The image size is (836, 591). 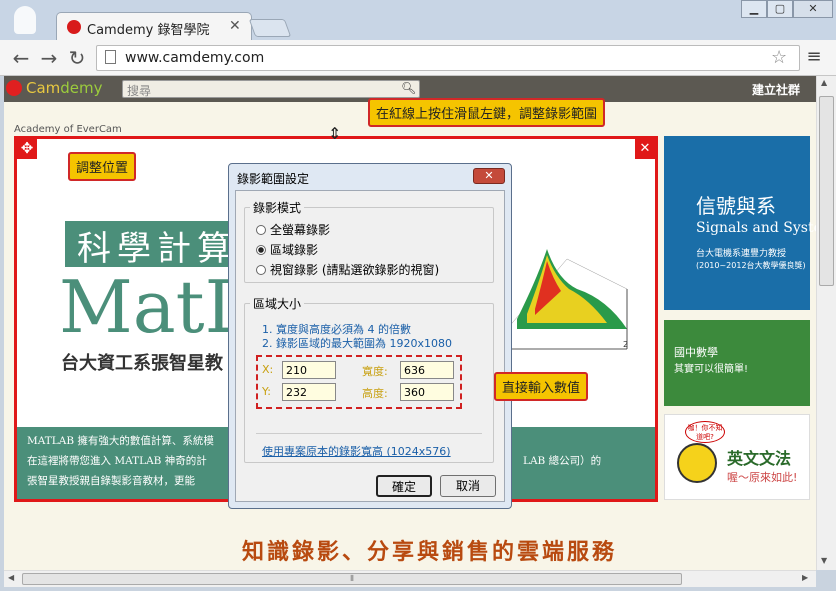 I want to click on scroll-down-icon: ▼, so click(x=824, y=560).